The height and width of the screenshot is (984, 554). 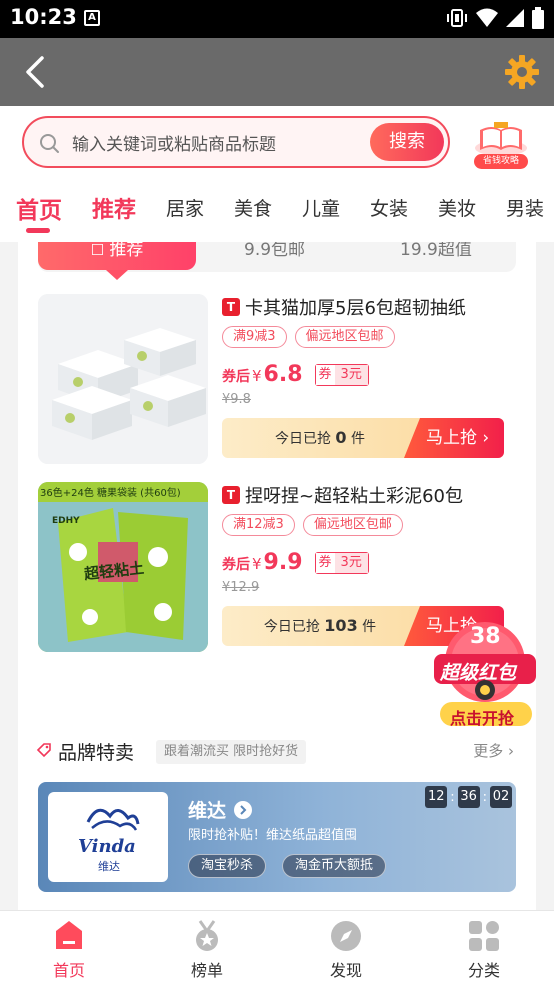 I want to click on brand-logo-text: Vinda, so click(x=107, y=846).